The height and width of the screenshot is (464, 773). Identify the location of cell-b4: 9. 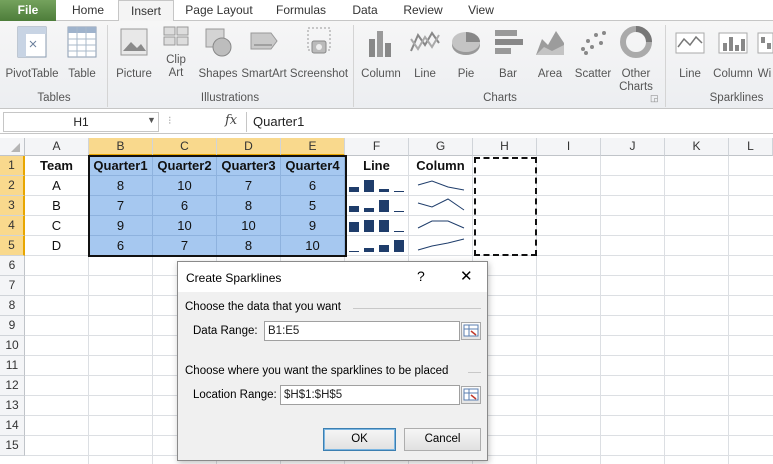
(121, 226).